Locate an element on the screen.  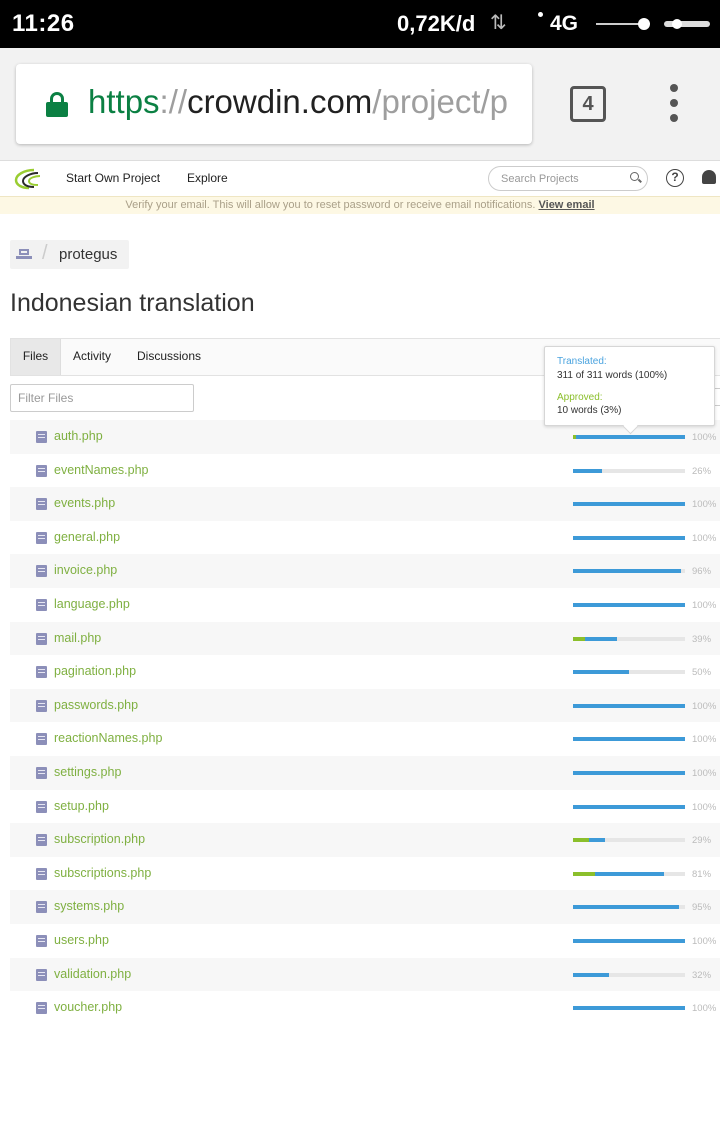
file-name-link: subscription.php is located at coordinates (99, 839).